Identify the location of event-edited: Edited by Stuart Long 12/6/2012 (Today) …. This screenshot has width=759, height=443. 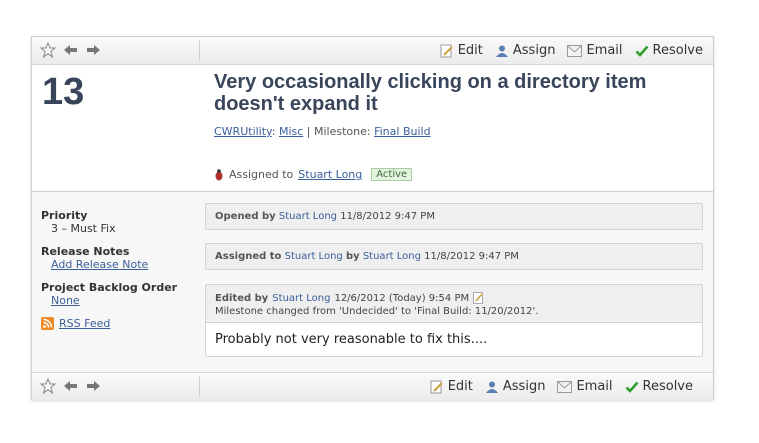
(454, 320).